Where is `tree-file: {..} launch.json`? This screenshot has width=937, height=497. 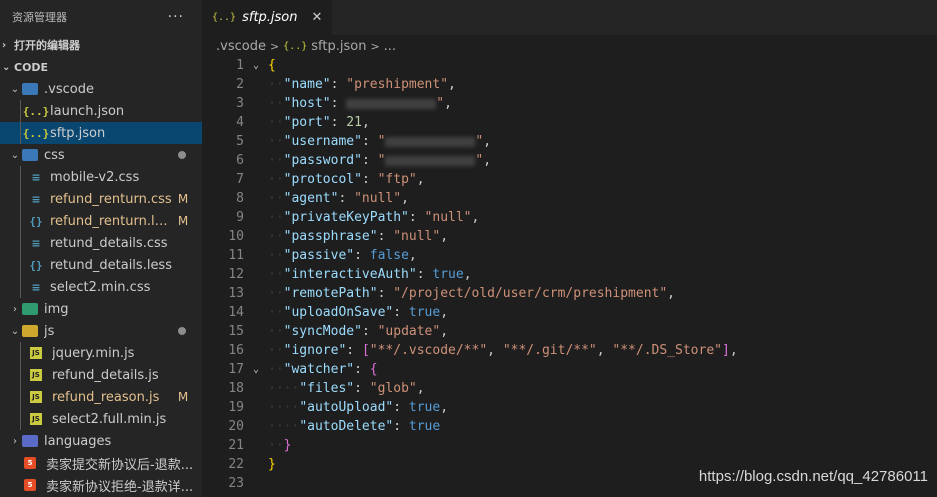
tree-file: {..} launch.json is located at coordinates (101, 111).